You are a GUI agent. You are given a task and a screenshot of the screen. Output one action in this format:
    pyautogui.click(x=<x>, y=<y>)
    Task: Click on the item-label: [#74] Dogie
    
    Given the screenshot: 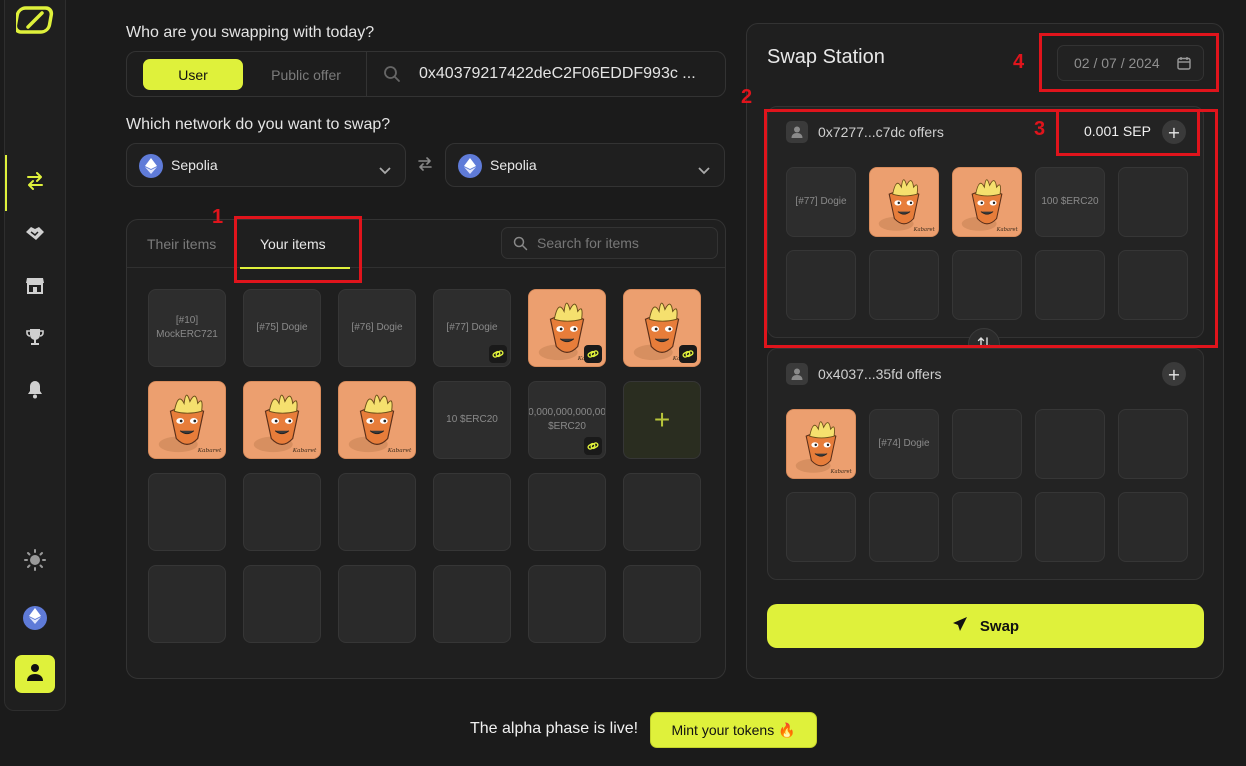 What is the action you would take?
    pyautogui.click(x=904, y=443)
    